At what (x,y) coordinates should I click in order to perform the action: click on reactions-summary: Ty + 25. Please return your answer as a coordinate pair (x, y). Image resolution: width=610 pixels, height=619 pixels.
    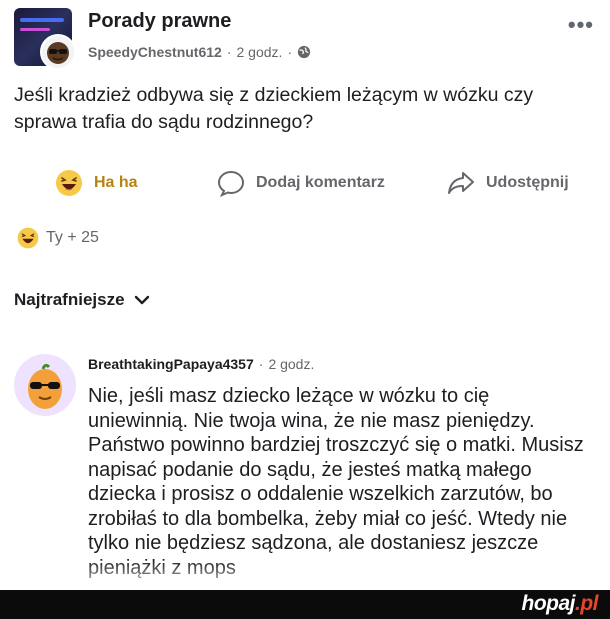
    Looking at the image, I should click on (57, 238).